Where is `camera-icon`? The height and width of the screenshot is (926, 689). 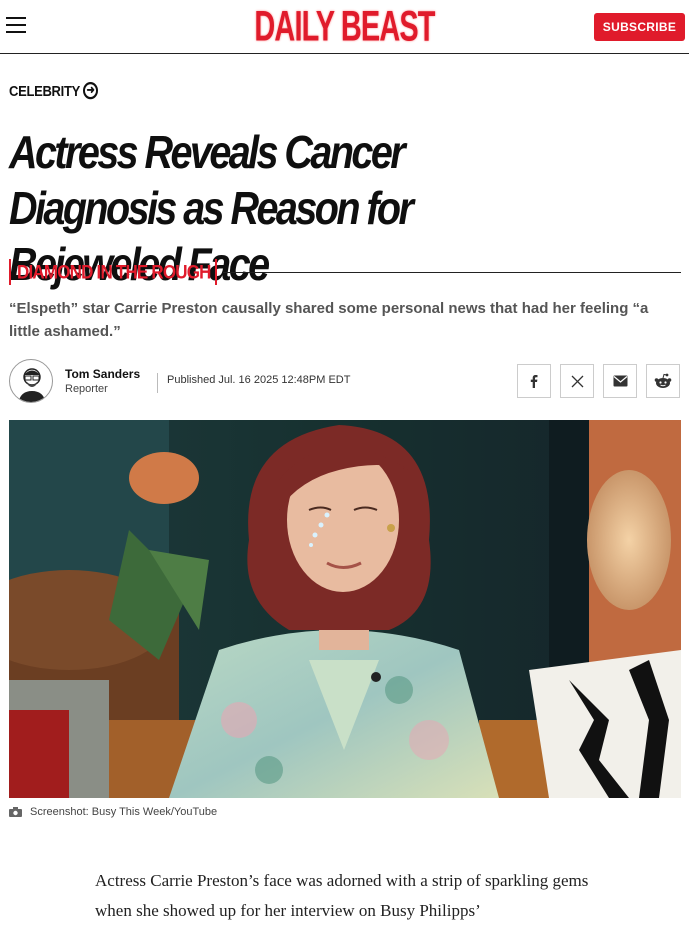
camera-icon is located at coordinates (15, 812).